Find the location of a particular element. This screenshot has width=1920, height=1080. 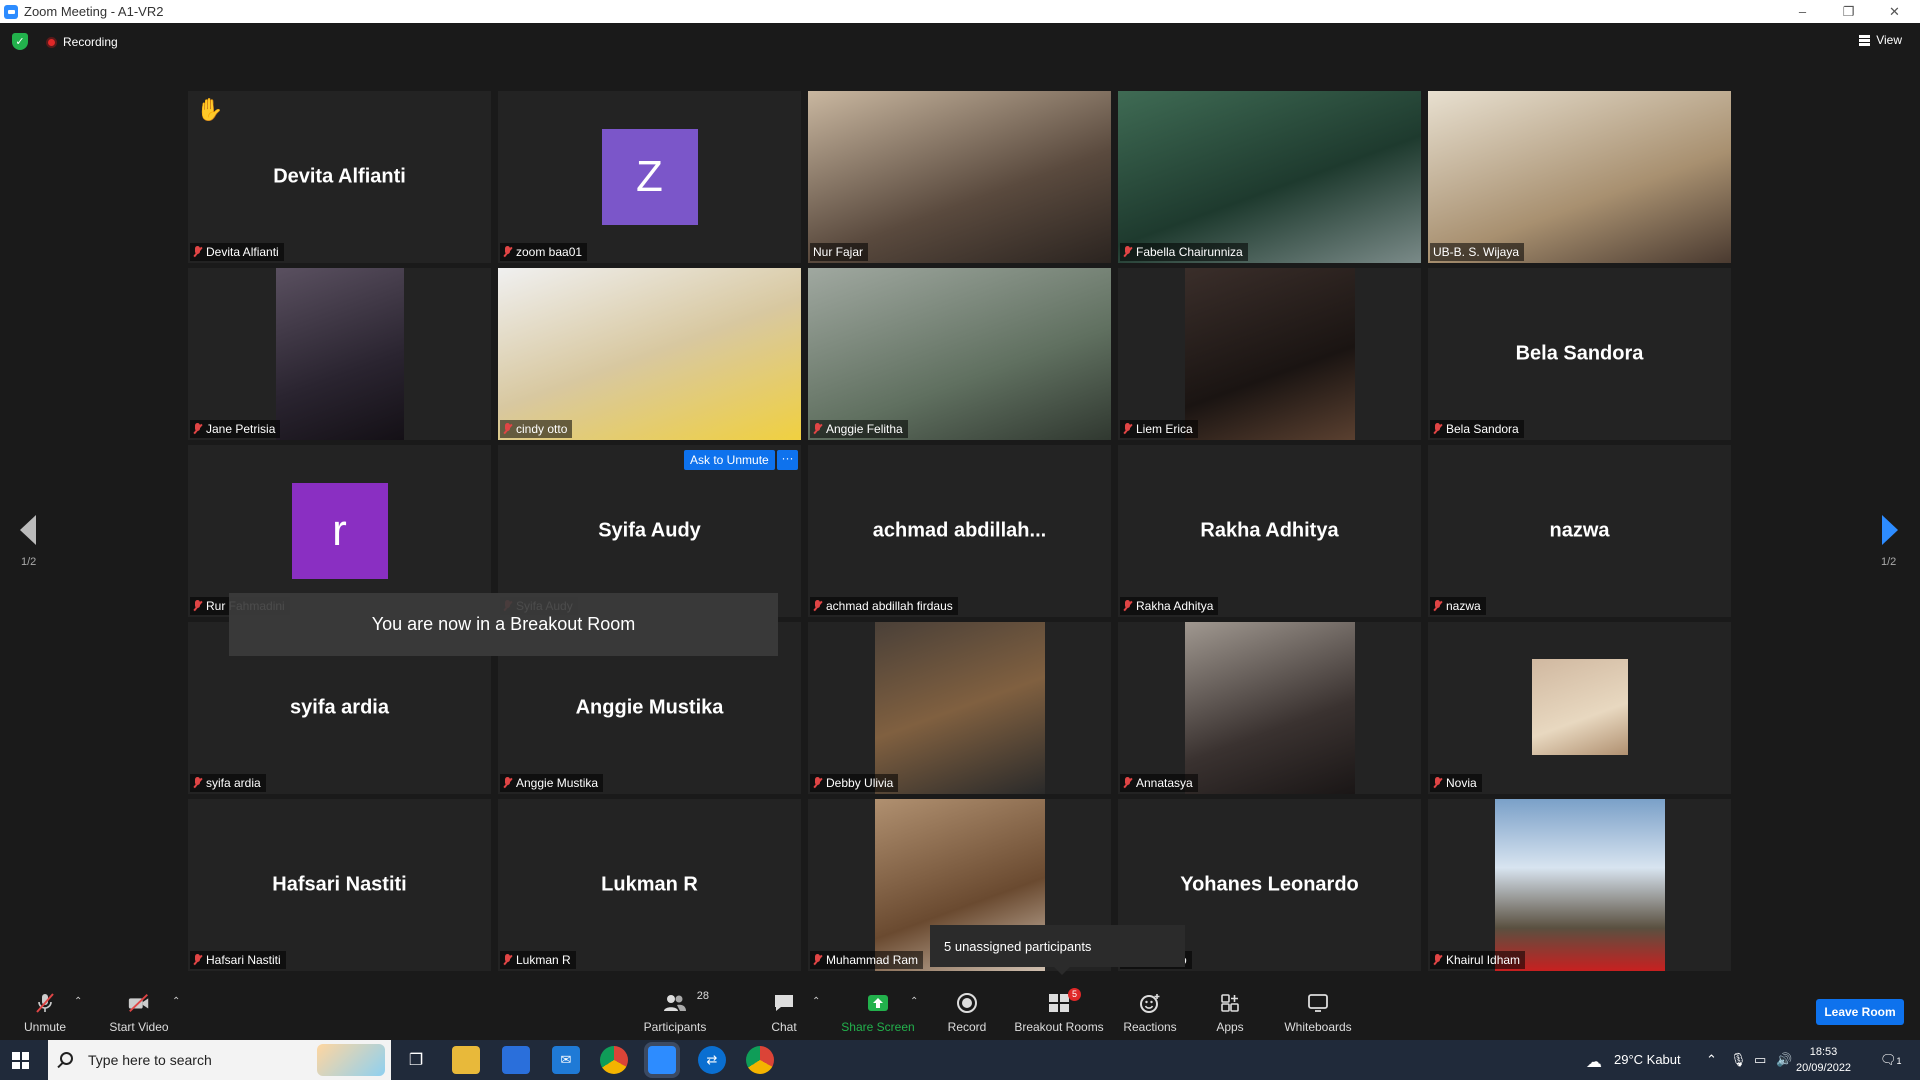

microphone-icon: 🎙 is located at coordinates (1738, 1060).